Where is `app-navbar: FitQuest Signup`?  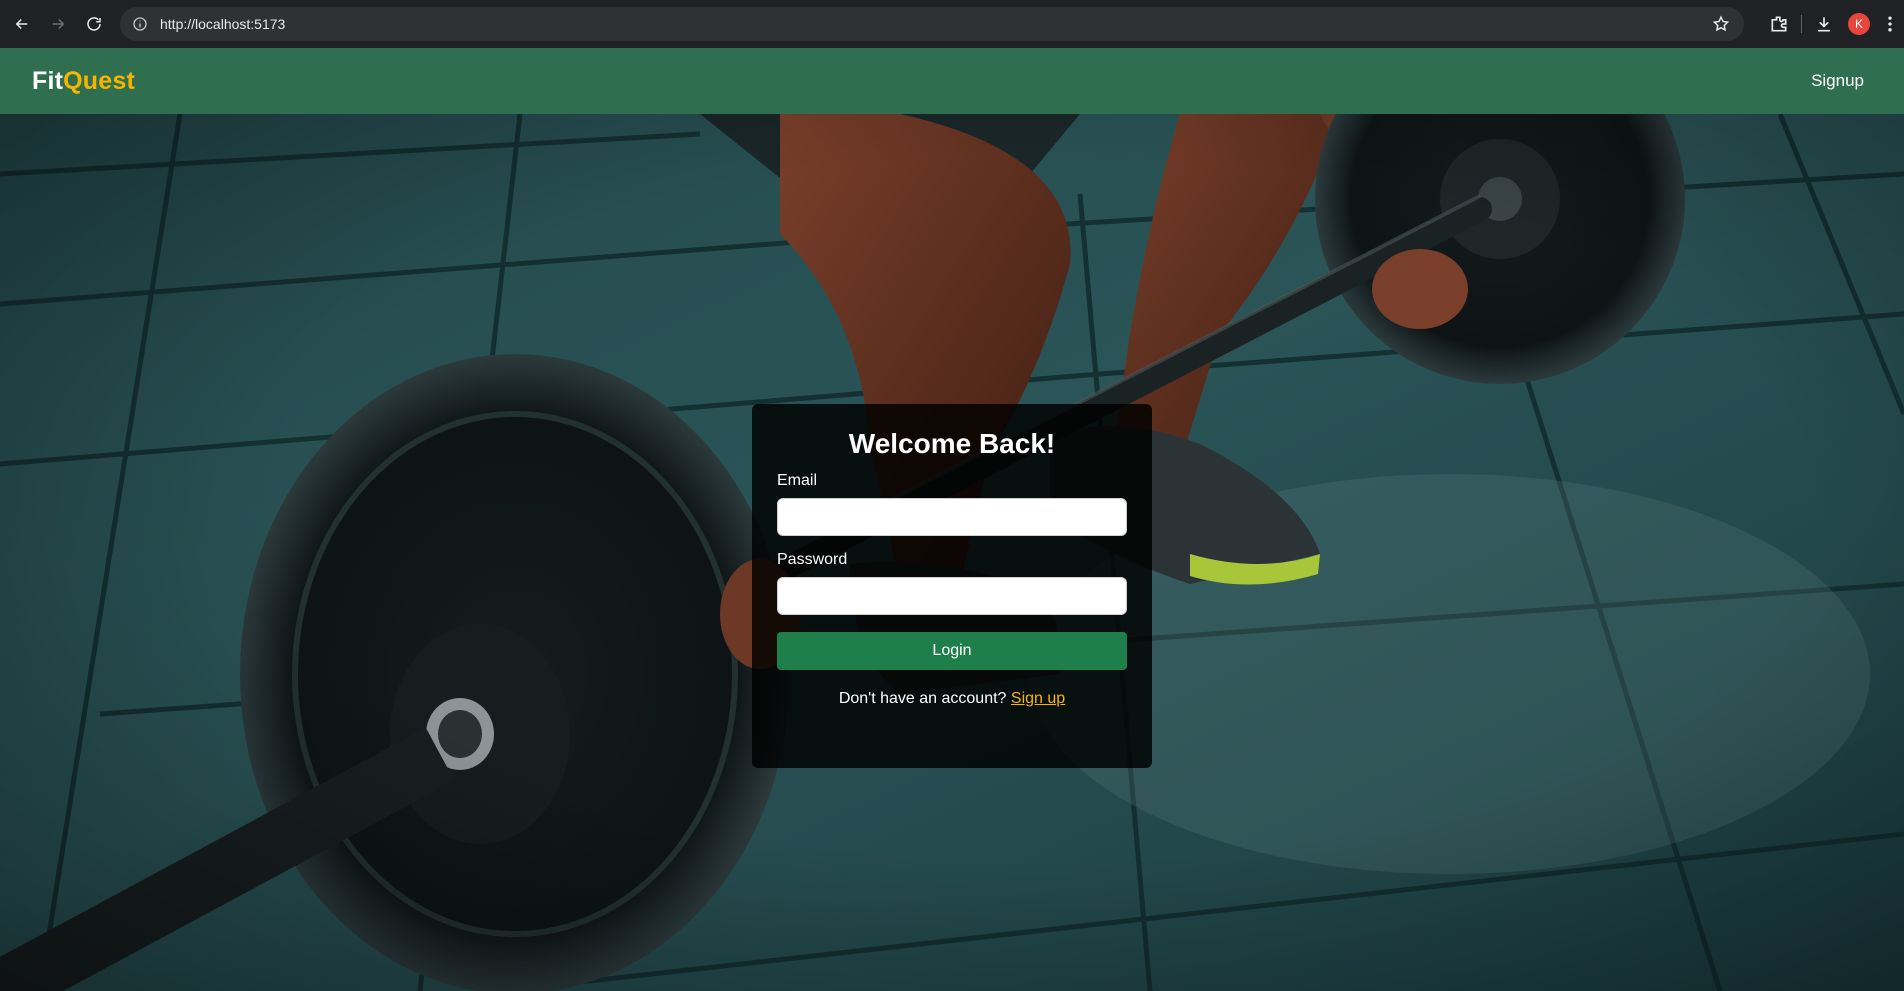 app-navbar: FitQuest Signup is located at coordinates (952, 81).